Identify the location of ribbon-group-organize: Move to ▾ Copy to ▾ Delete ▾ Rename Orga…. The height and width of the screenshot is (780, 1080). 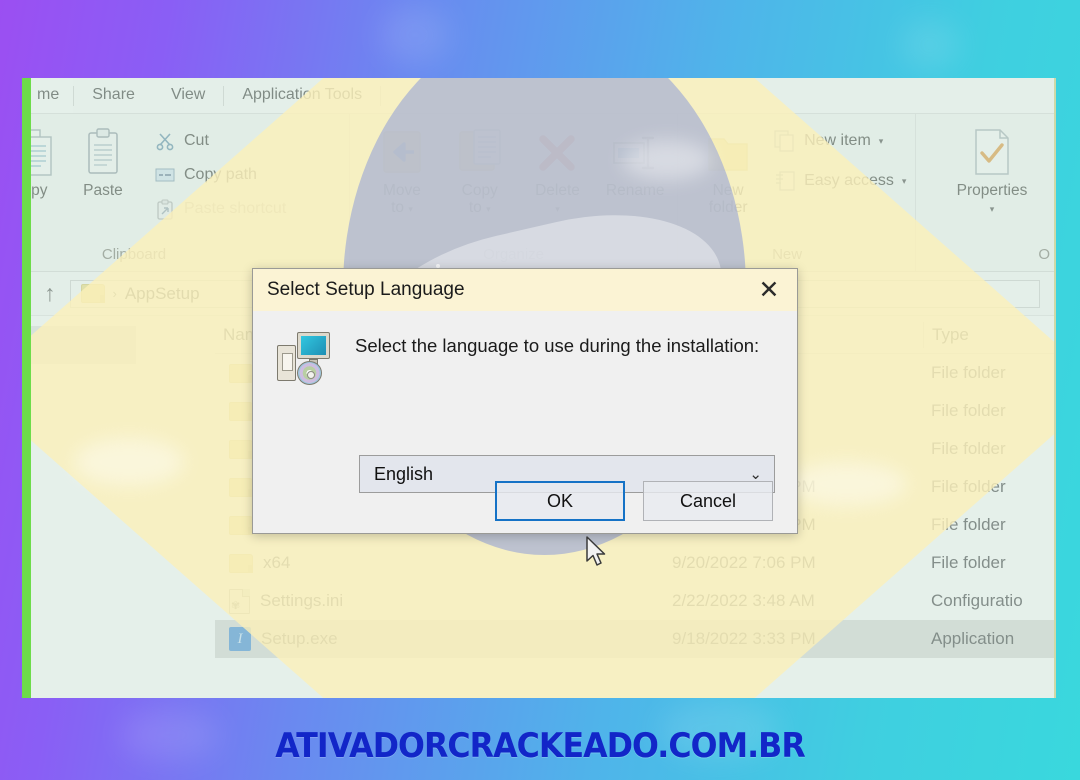
(513, 192).